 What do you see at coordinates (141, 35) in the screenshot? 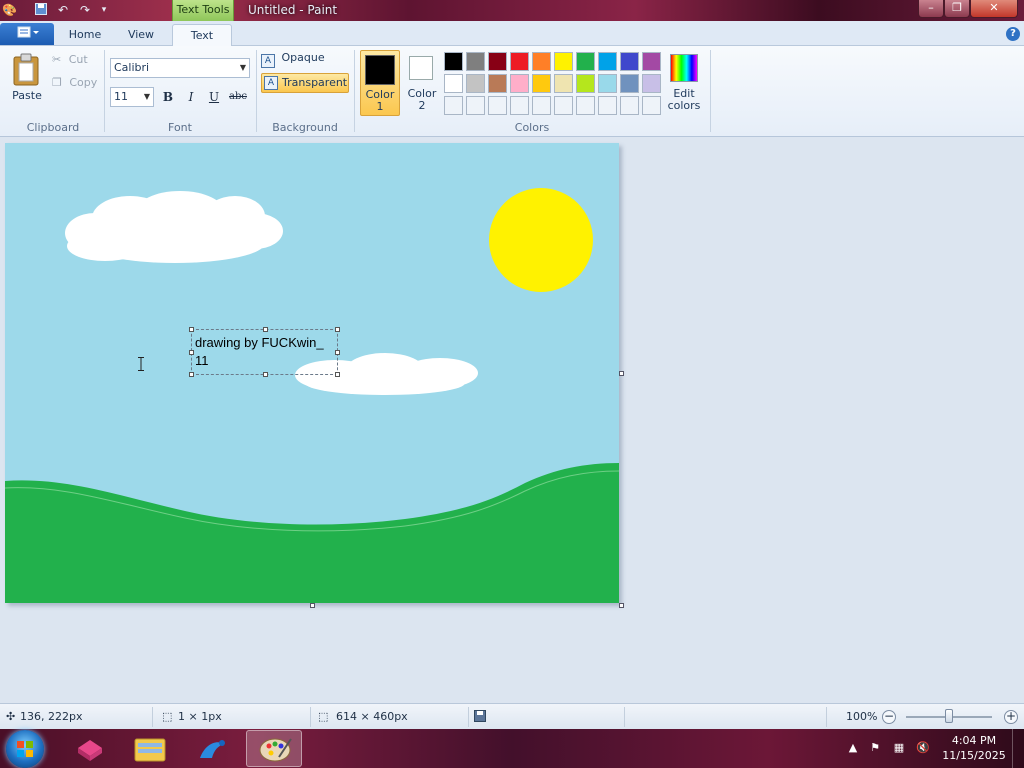
I see `tab-view: View` at bounding box center [141, 35].